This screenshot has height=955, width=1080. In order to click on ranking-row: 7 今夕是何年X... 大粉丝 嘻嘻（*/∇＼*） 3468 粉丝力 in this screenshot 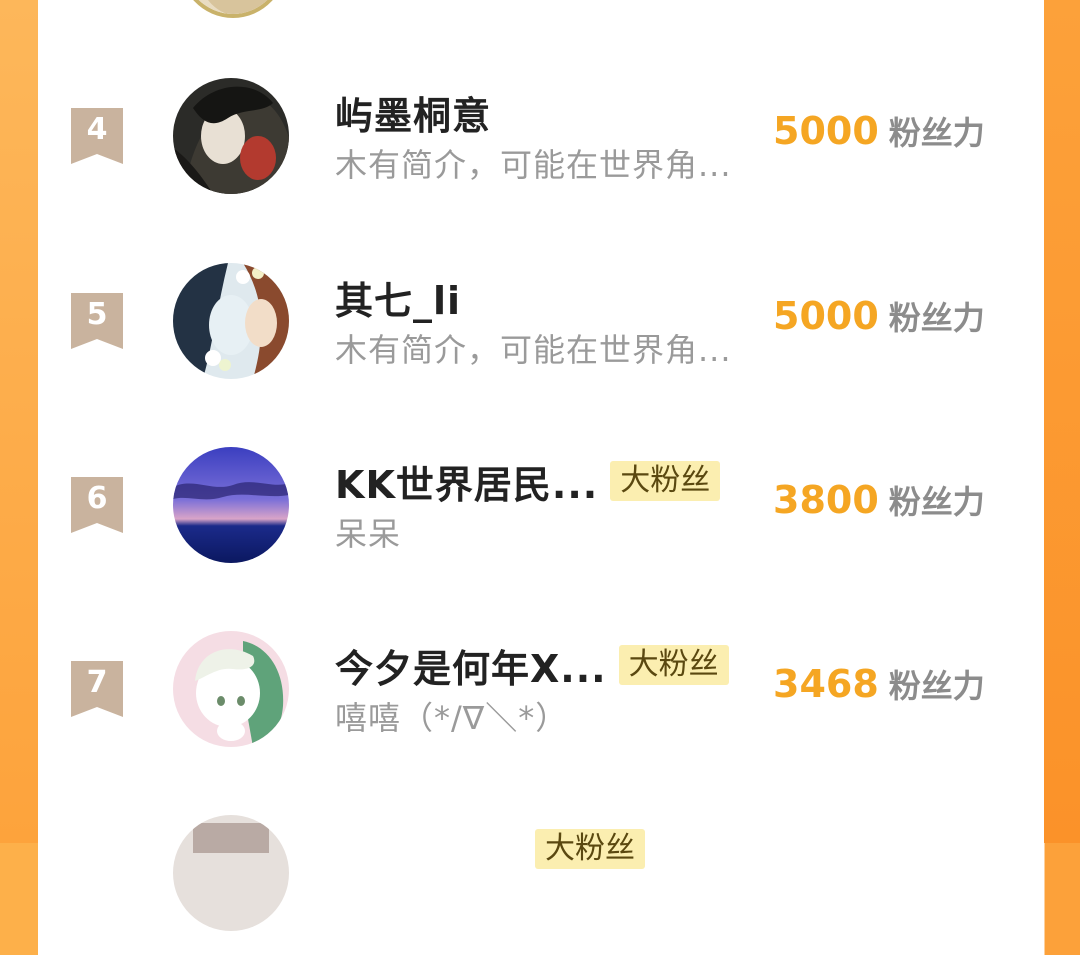, I will do `click(541, 701)`.